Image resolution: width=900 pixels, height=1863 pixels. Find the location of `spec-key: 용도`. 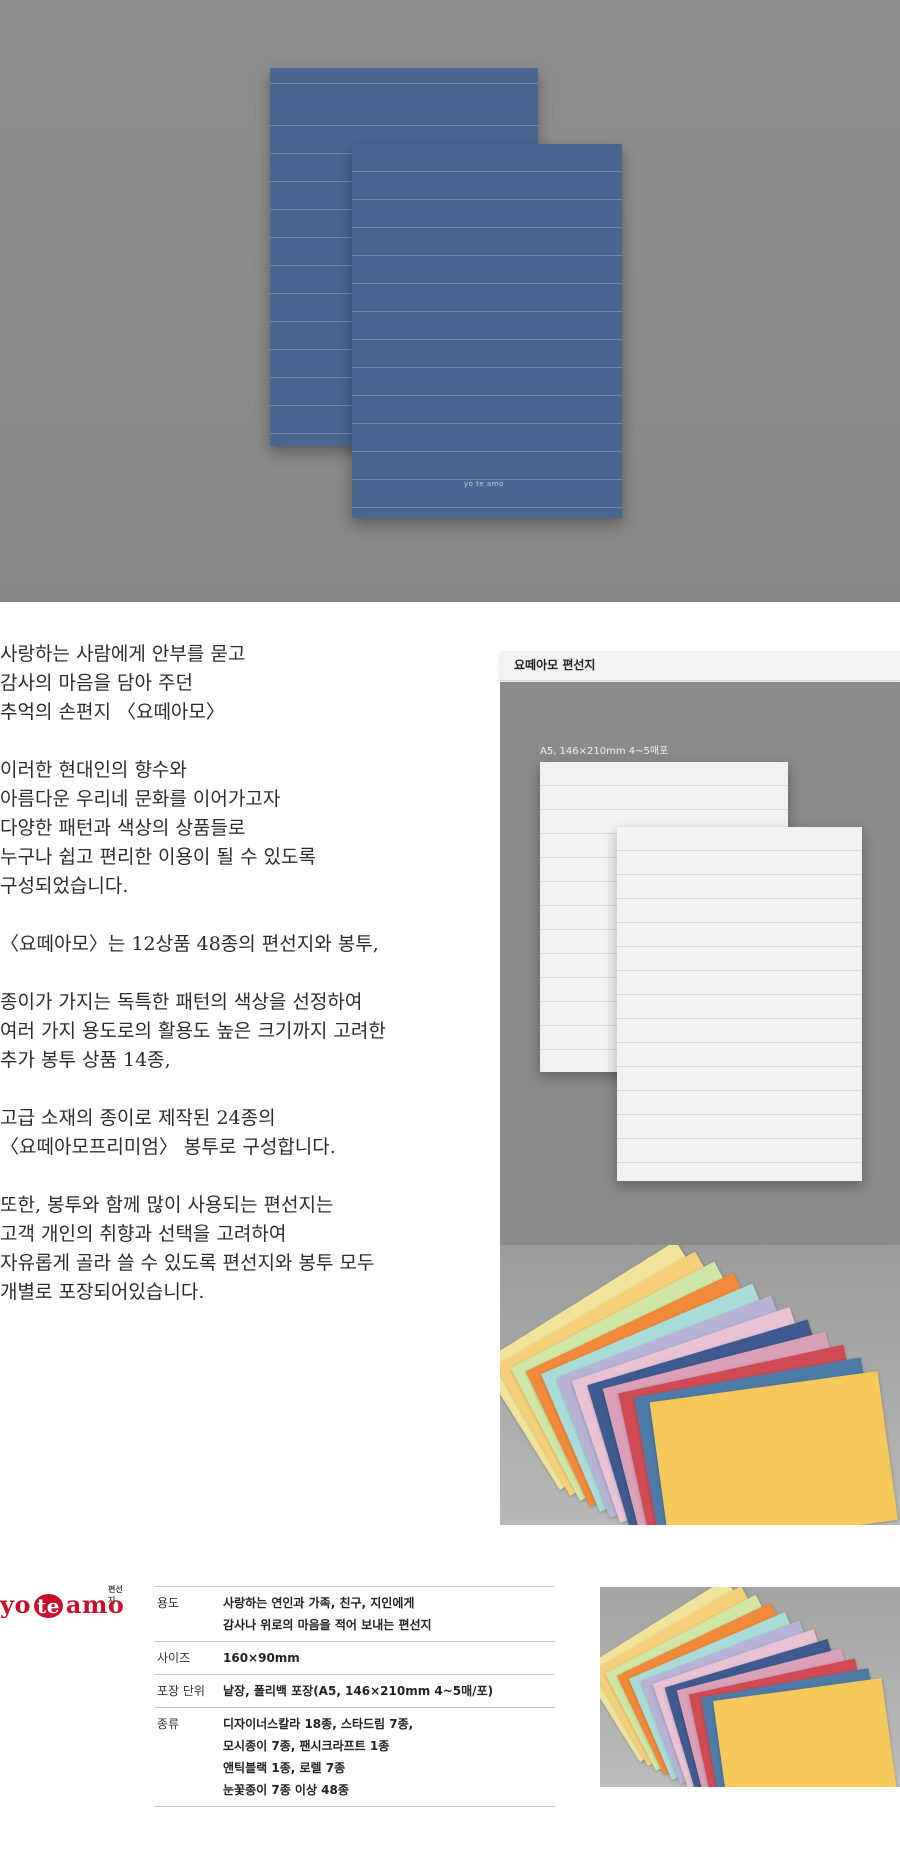

spec-key: 용도 is located at coordinates (168, 1603).